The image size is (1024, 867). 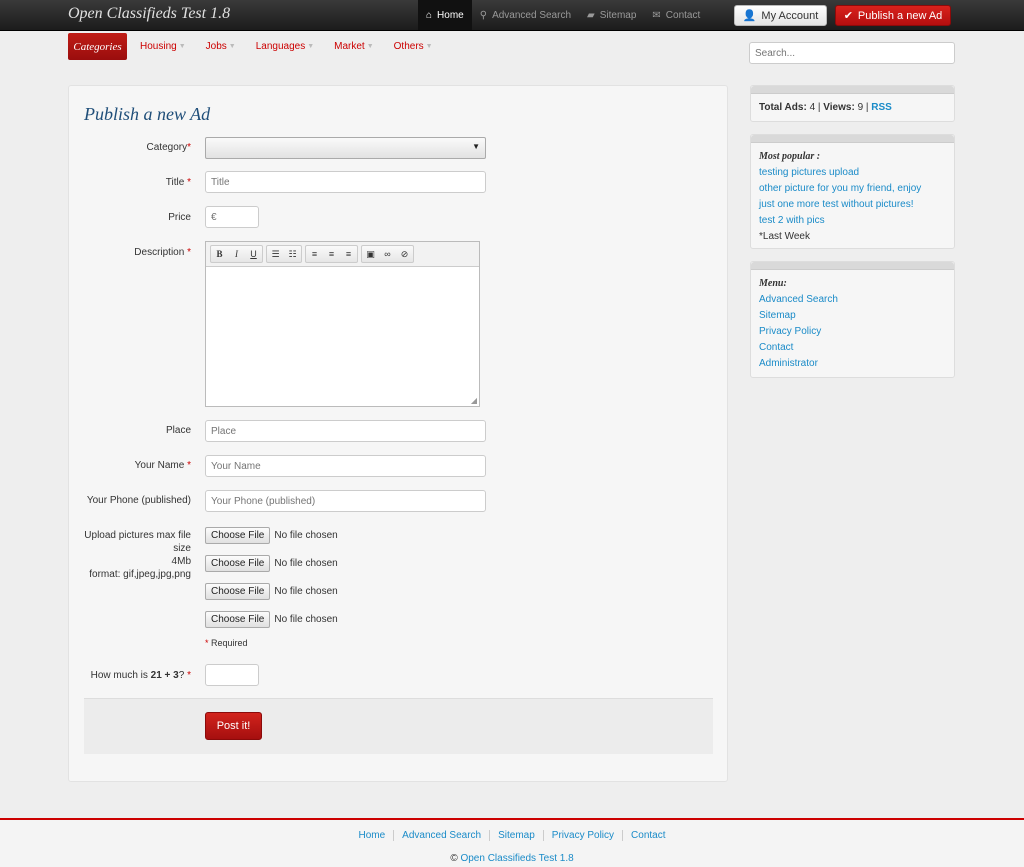 What do you see at coordinates (852, 189) in the screenshot?
I see `popular-ad-link: other picture for you my friend, enjoy` at bounding box center [852, 189].